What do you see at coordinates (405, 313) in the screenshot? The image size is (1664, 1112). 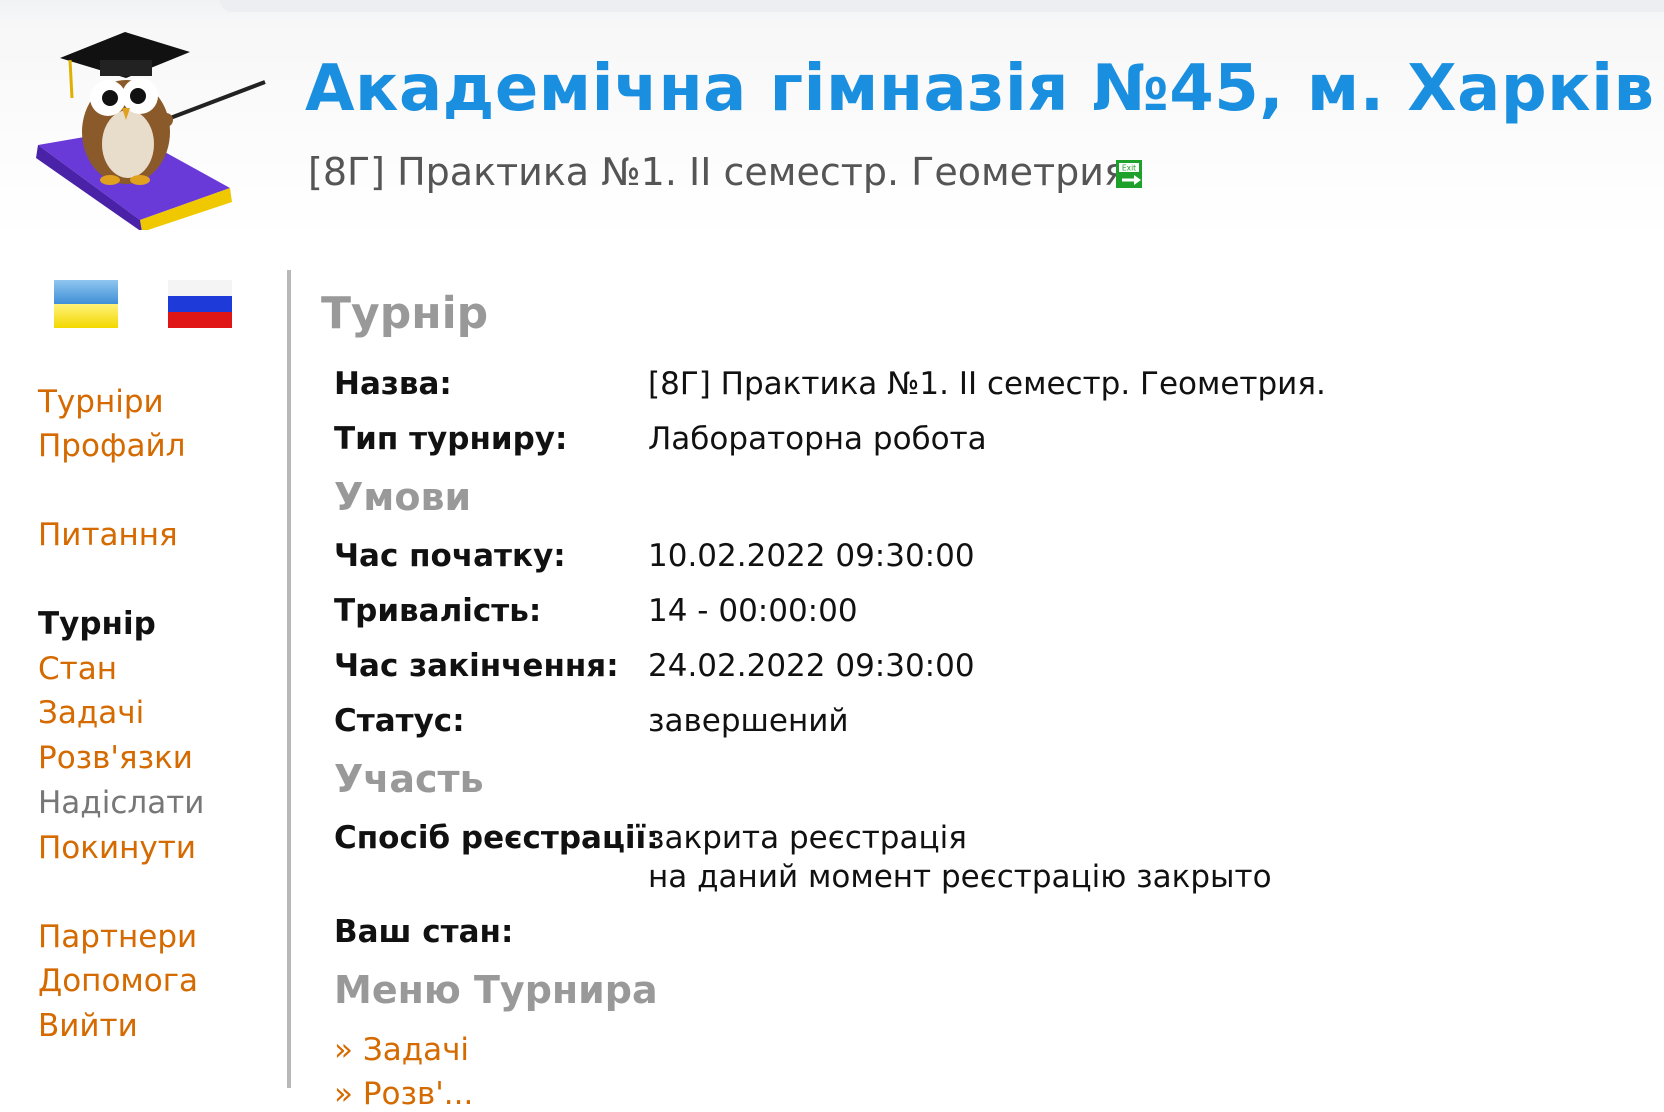 I see `page-title: Турнір` at bounding box center [405, 313].